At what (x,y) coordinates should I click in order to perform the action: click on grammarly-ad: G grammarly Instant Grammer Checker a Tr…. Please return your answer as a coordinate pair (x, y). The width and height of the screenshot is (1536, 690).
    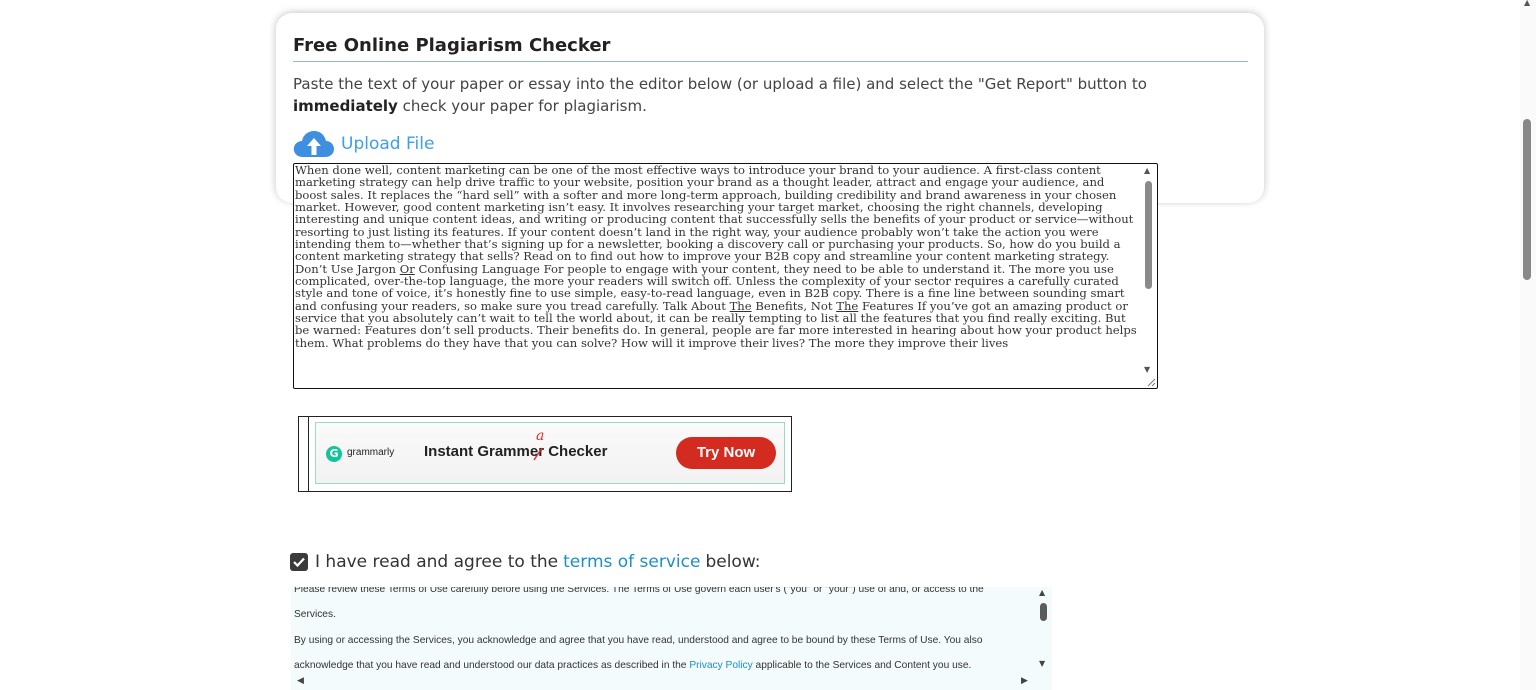
    Looking at the image, I should click on (545, 454).